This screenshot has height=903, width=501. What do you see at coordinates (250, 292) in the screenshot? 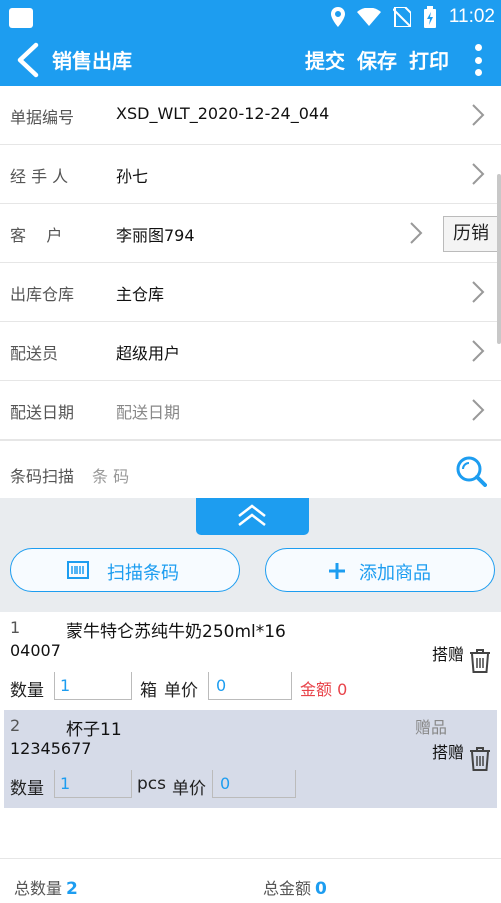
I see `row-warehouse: 出库仓库 主仓库` at bounding box center [250, 292].